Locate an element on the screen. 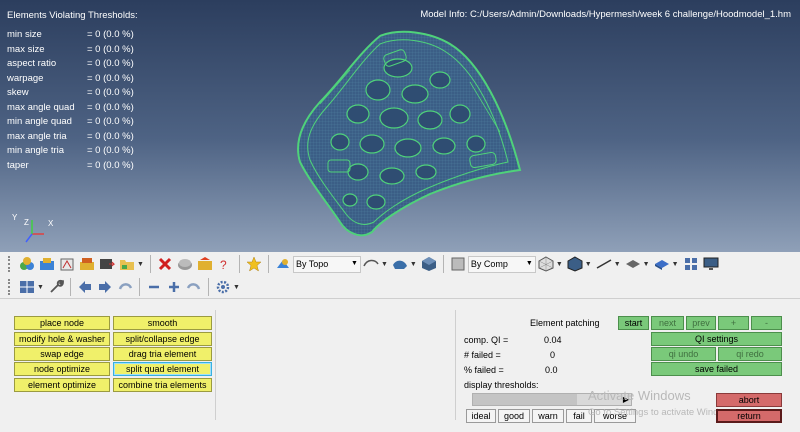 This screenshot has height=432, width=800. minus-button: - is located at coordinates (766, 323).